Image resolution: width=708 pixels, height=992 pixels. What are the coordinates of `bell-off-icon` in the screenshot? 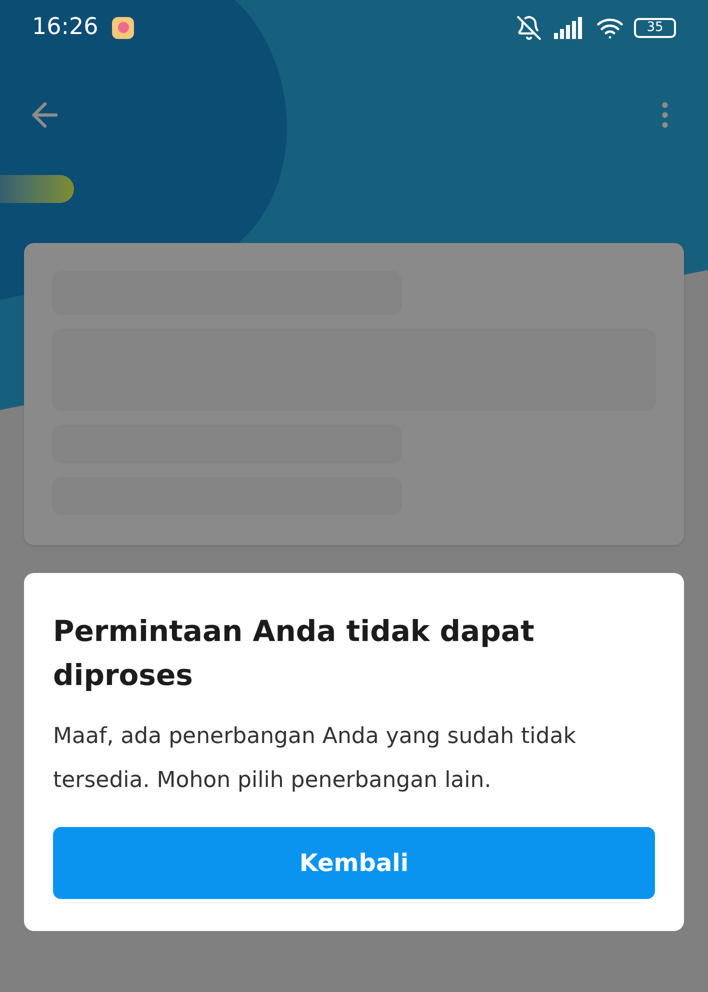 It's located at (529, 27).